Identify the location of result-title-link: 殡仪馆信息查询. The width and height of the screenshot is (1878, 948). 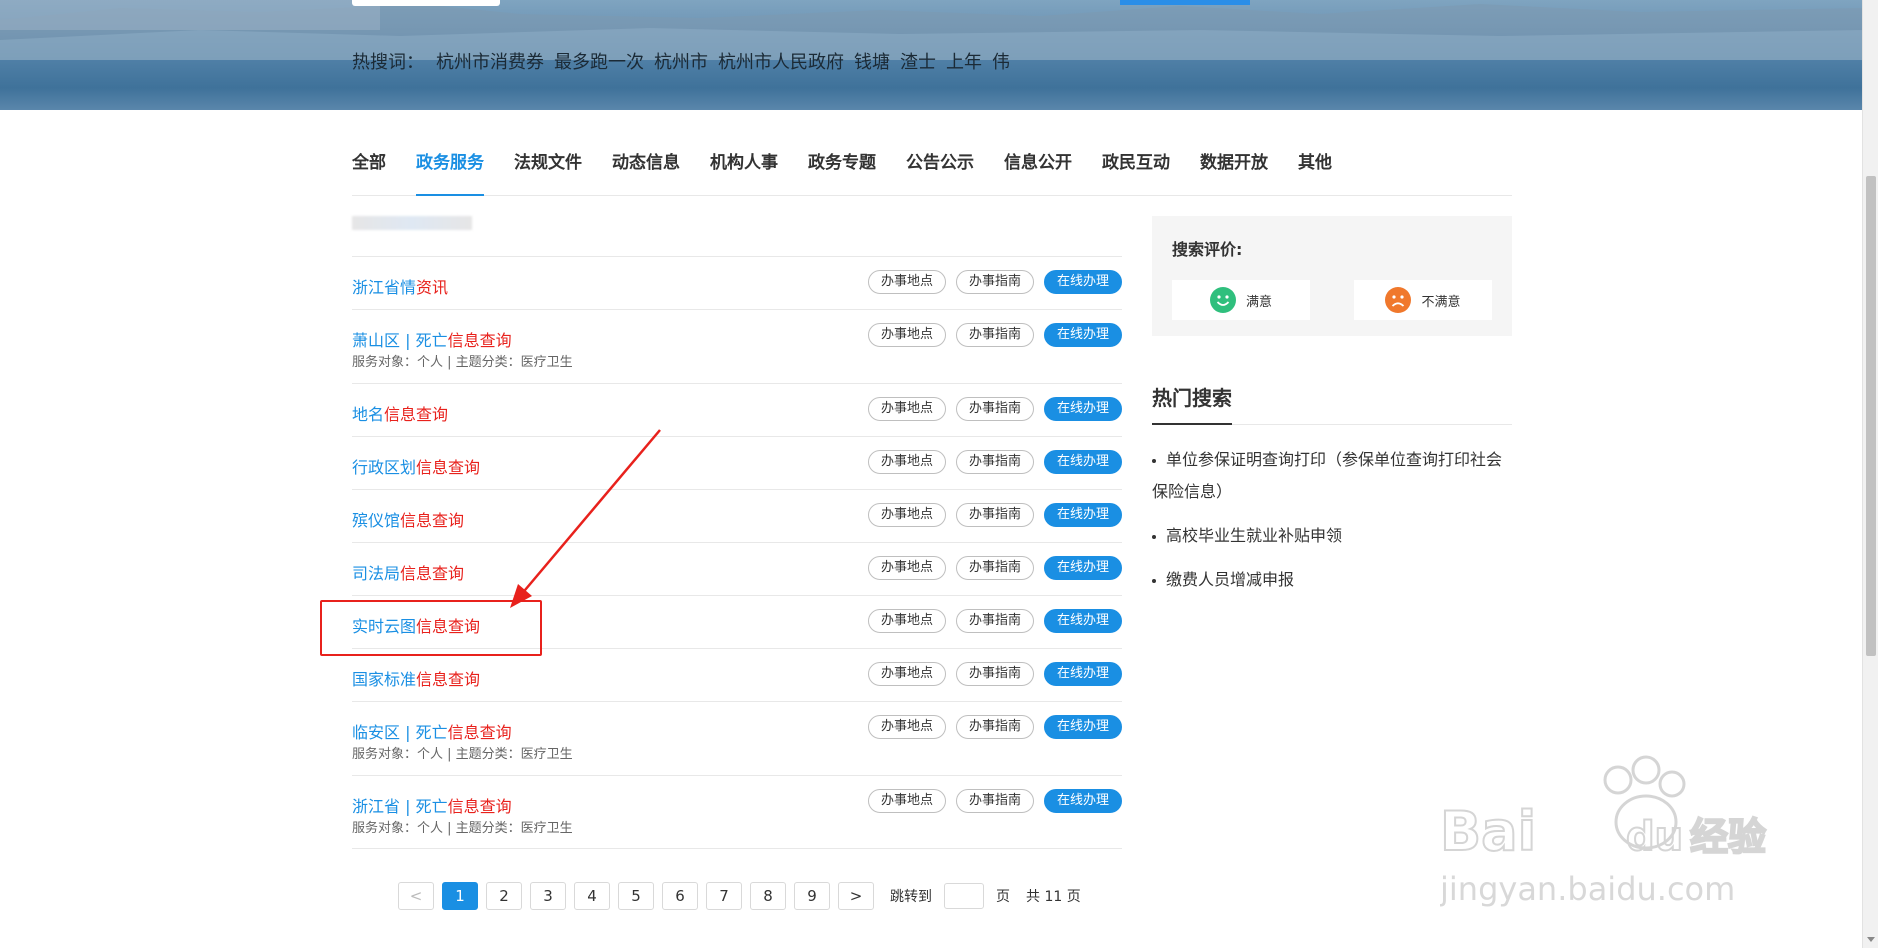
(408, 519).